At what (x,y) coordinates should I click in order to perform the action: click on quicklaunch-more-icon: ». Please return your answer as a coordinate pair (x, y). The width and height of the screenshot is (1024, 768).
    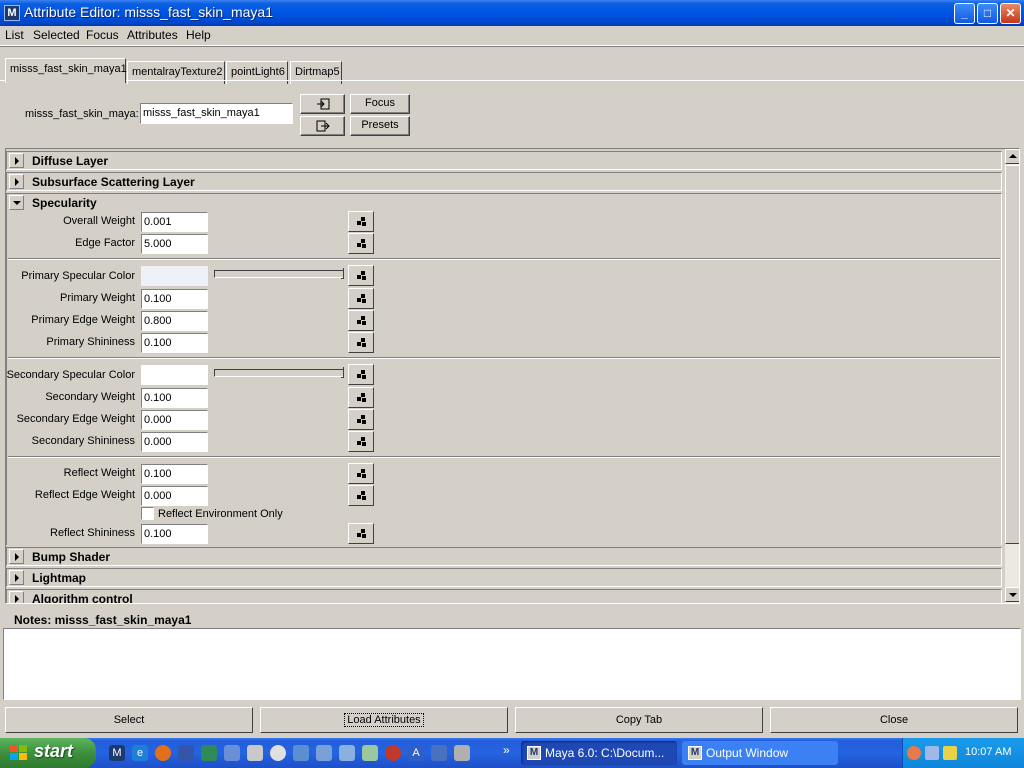
    Looking at the image, I should click on (506, 750).